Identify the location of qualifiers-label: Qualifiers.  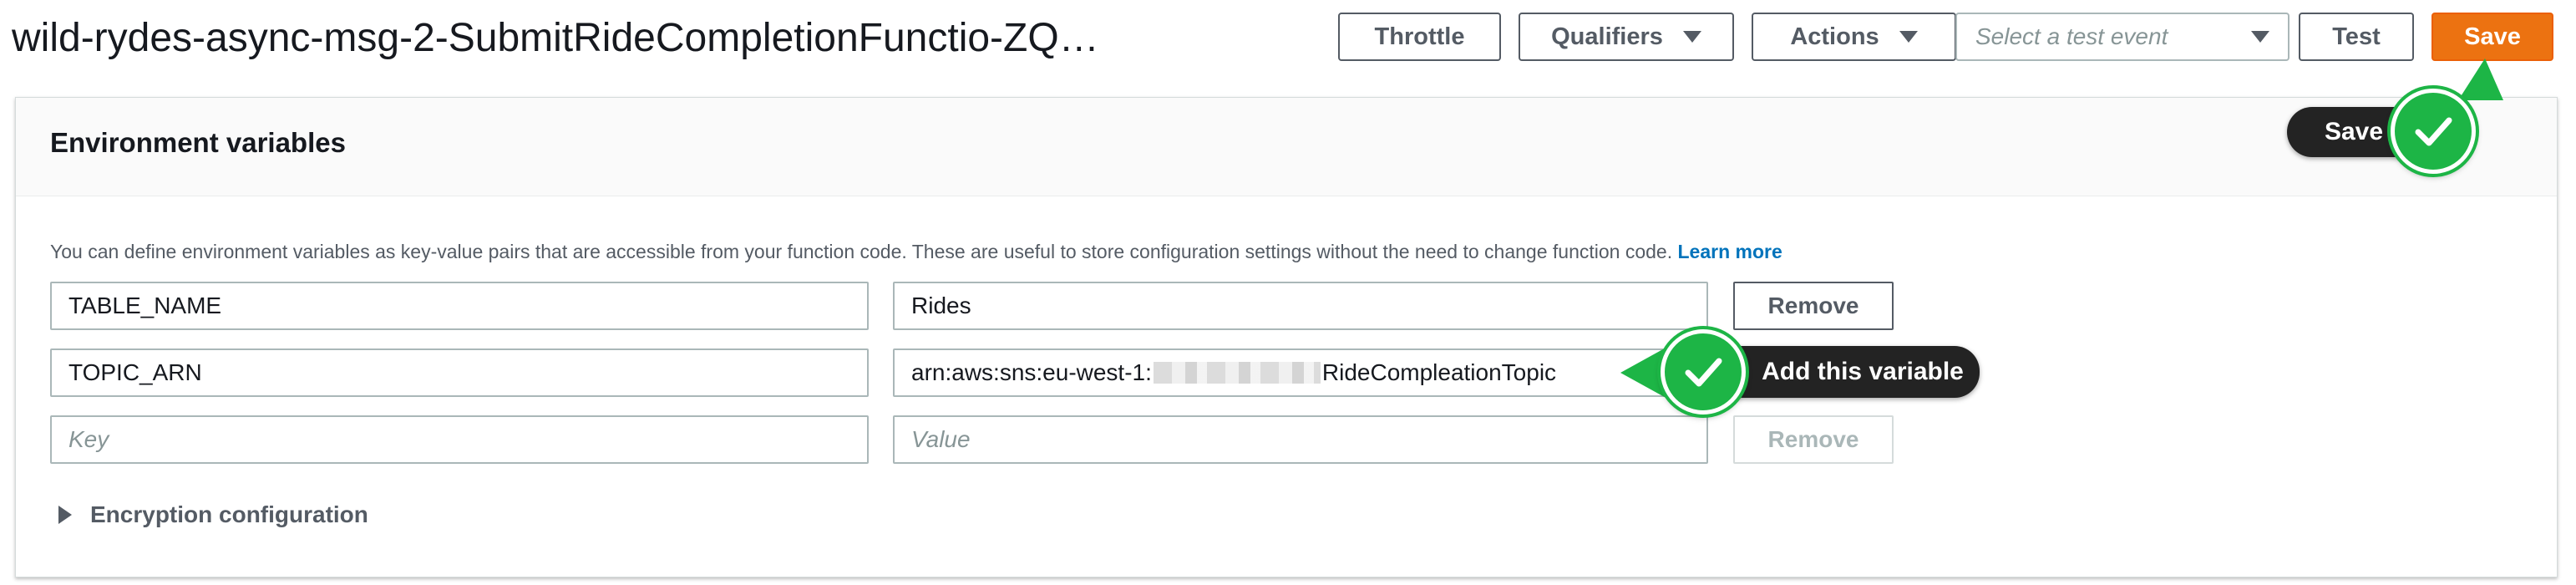
(1607, 36).